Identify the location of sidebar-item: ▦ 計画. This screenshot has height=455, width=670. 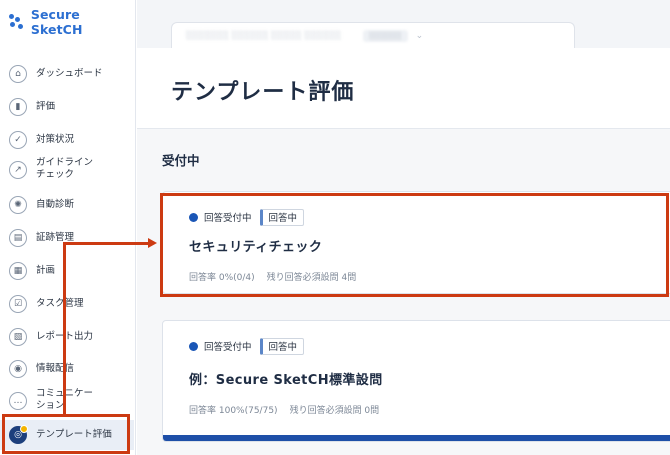
(67, 271).